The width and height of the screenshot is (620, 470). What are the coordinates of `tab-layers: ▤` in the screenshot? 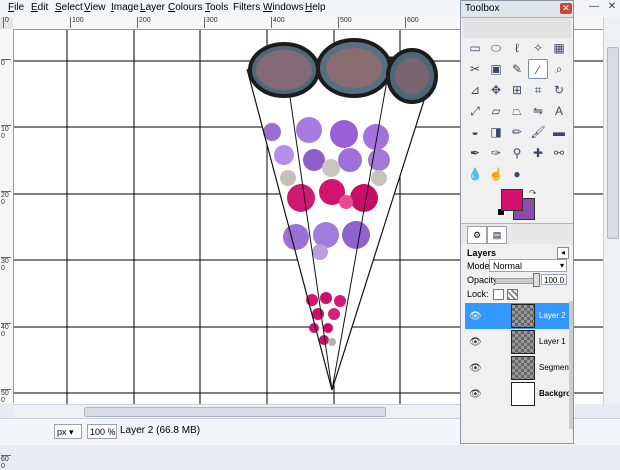 It's located at (497, 235).